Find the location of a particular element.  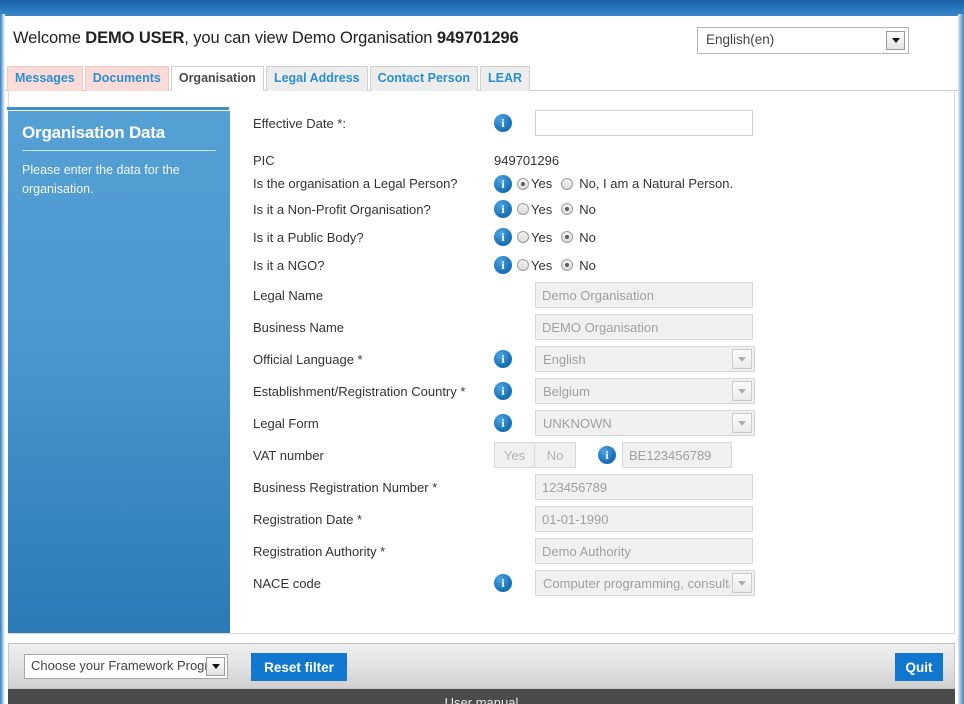

control-country: i Belgium is located at coordinates (624, 391).